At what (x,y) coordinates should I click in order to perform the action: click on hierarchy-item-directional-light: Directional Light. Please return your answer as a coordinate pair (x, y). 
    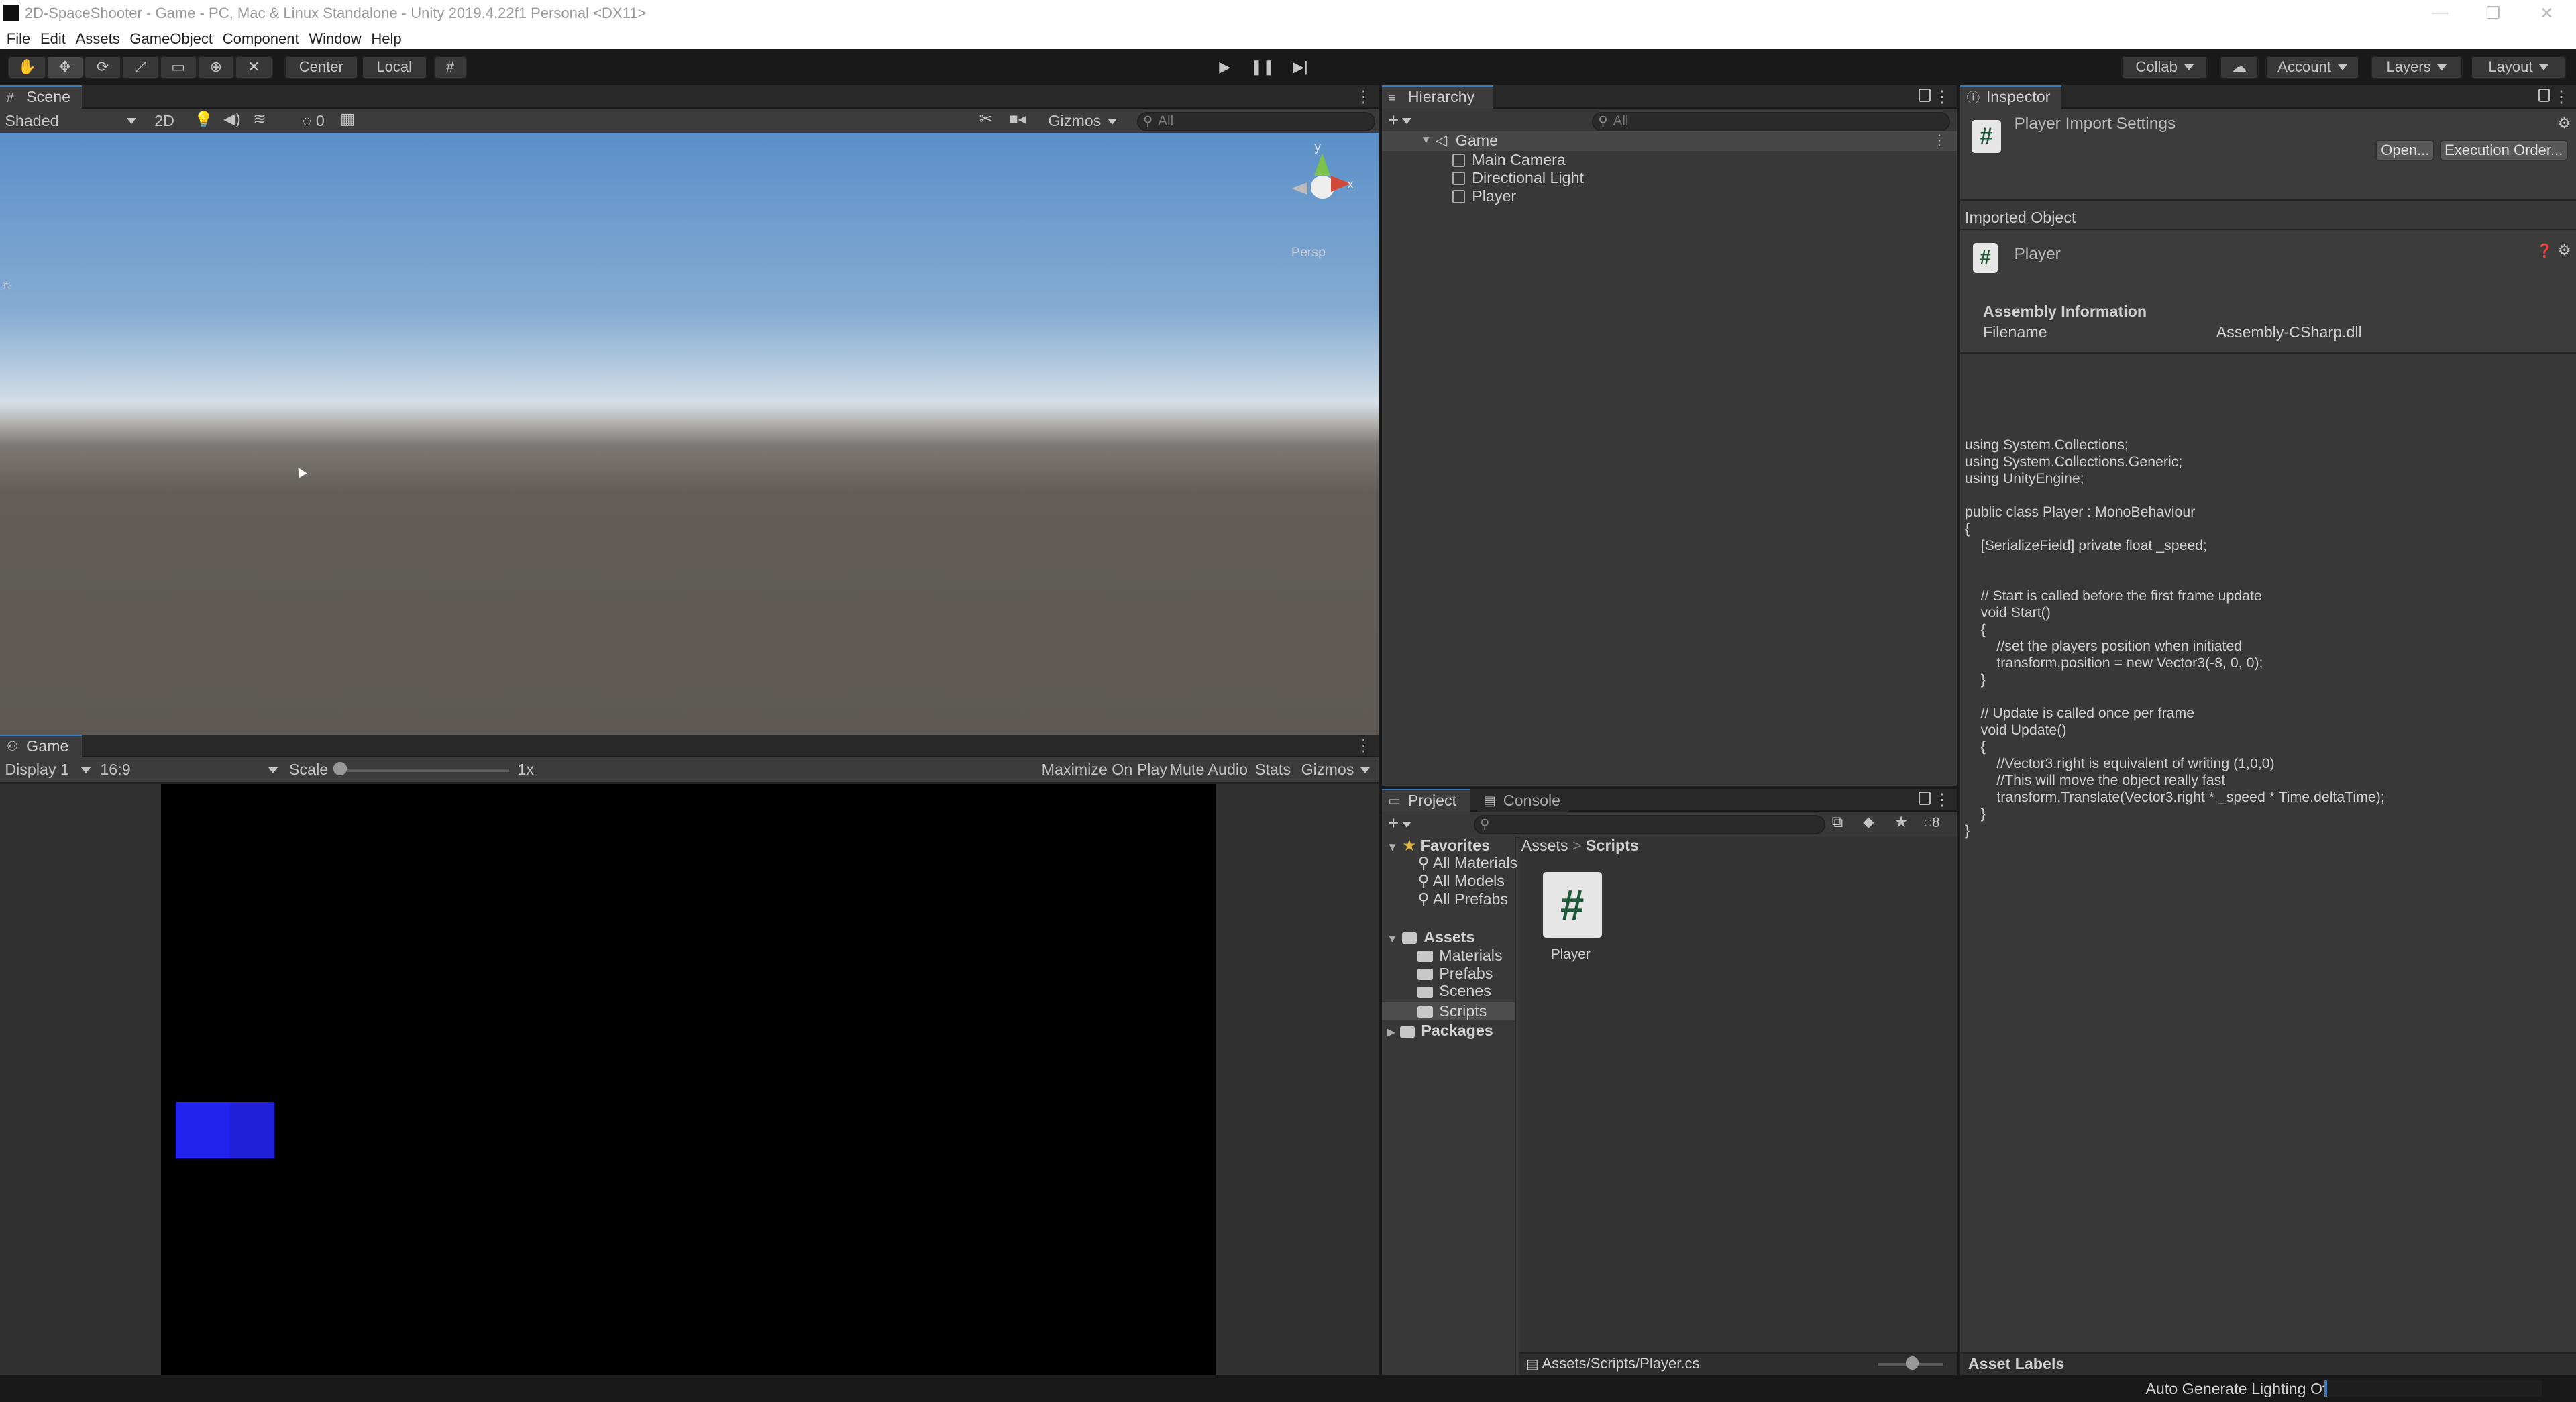
    Looking at the image, I should click on (1518, 178).